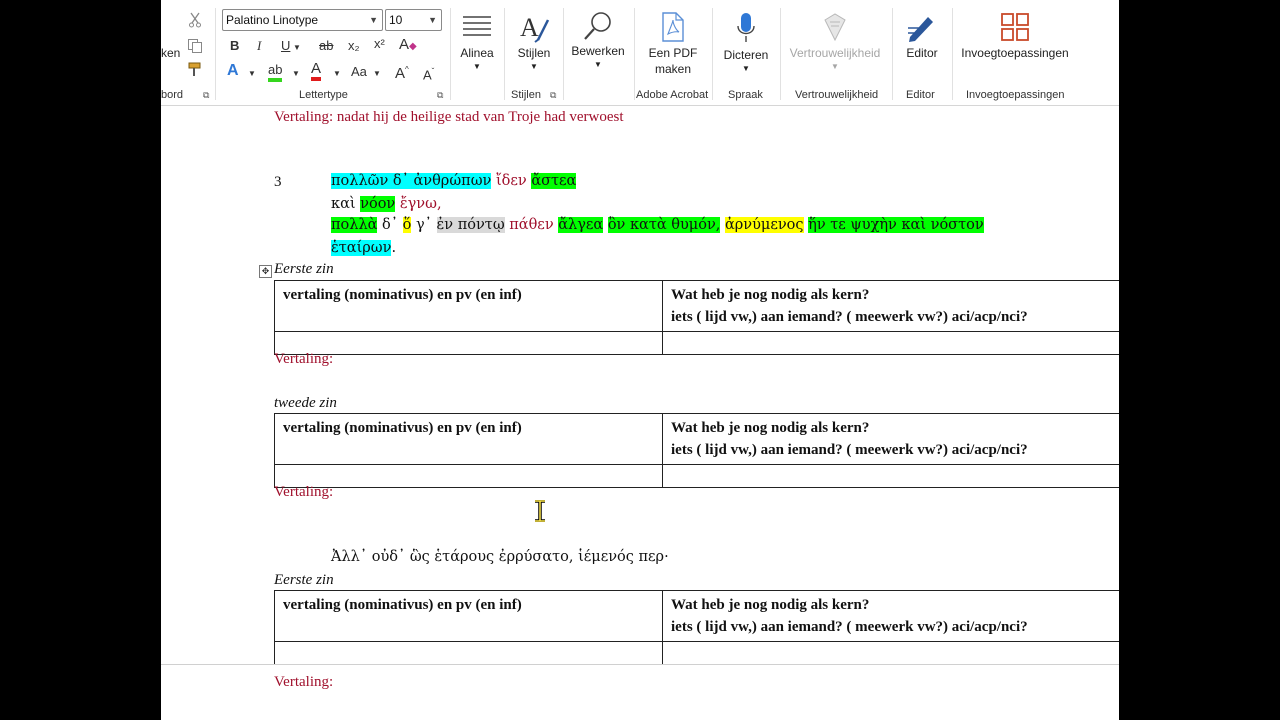  Describe the element at coordinates (428, 73) in the screenshot. I see `shrink-font-button: Aˇ` at that location.